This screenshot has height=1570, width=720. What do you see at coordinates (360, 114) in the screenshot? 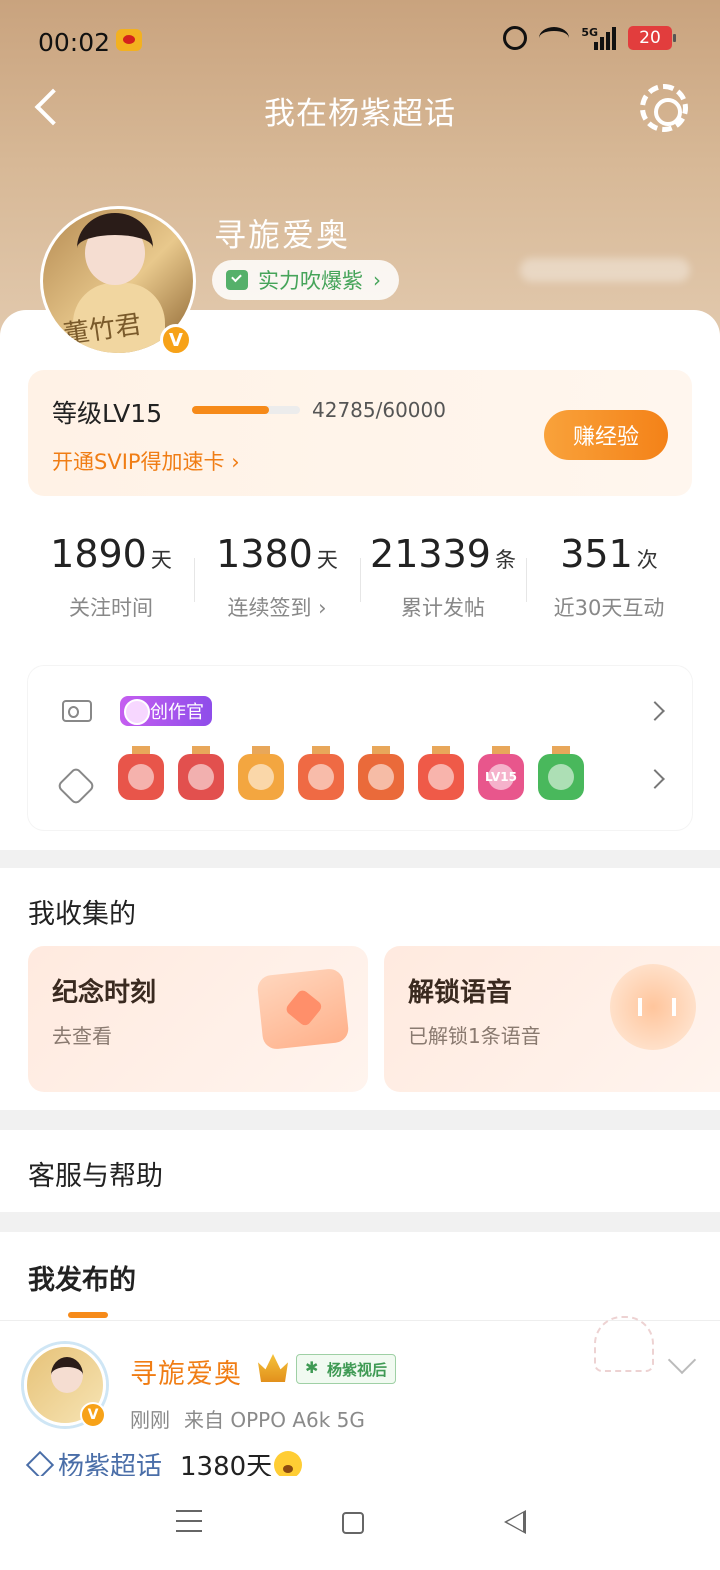
I see `page-title: 我在杨紫超话` at bounding box center [360, 114].